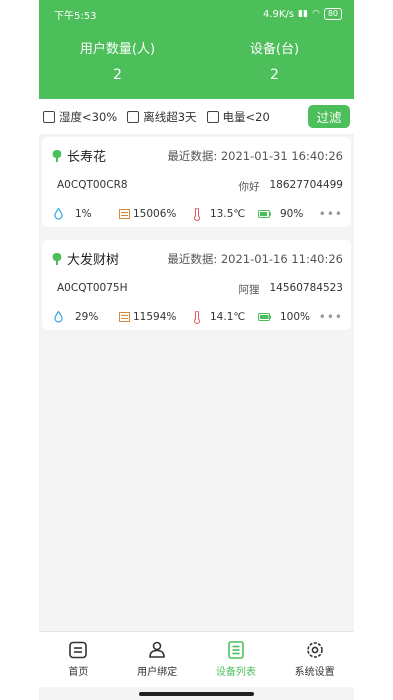  Describe the element at coordinates (87, 317) in the screenshot. I see `humidity-value: 29%` at that location.